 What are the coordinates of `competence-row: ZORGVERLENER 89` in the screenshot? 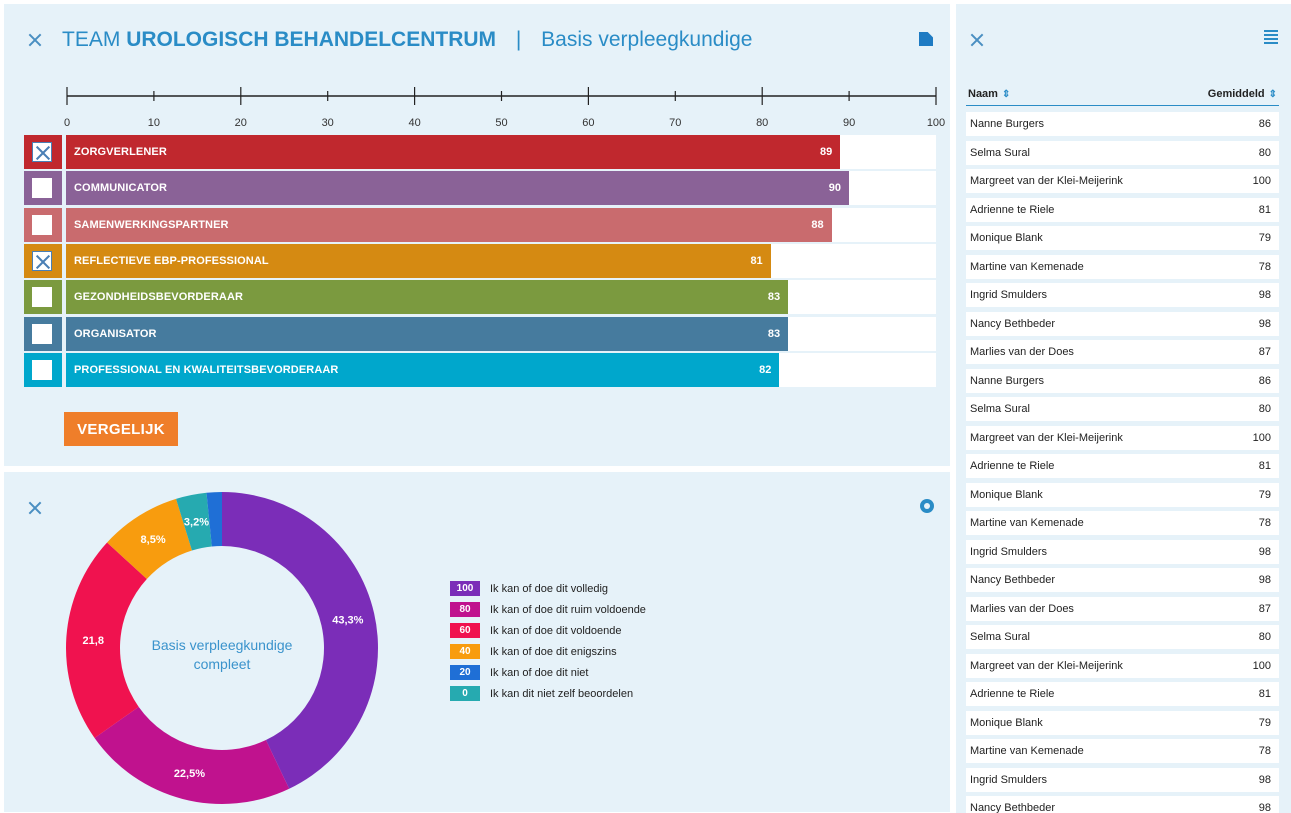 It's located at (480, 152).